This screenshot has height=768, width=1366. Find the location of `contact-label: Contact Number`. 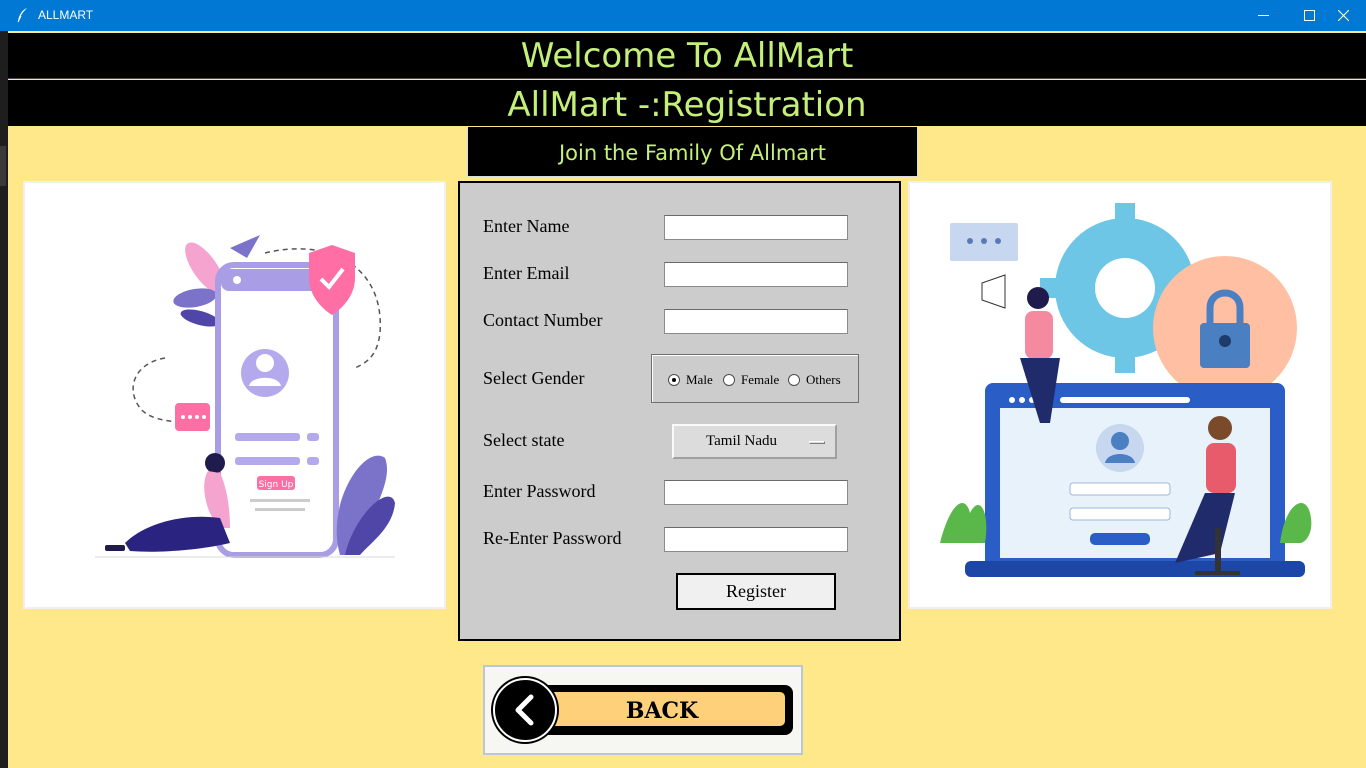

contact-label: Contact Number is located at coordinates (543, 320).